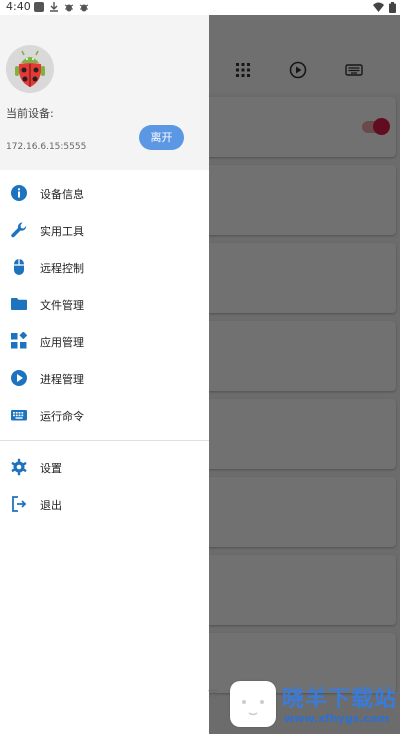  What do you see at coordinates (46, 147) in the screenshot?
I see `device-ip-address: 172.16.6.15:5555` at bounding box center [46, 147].